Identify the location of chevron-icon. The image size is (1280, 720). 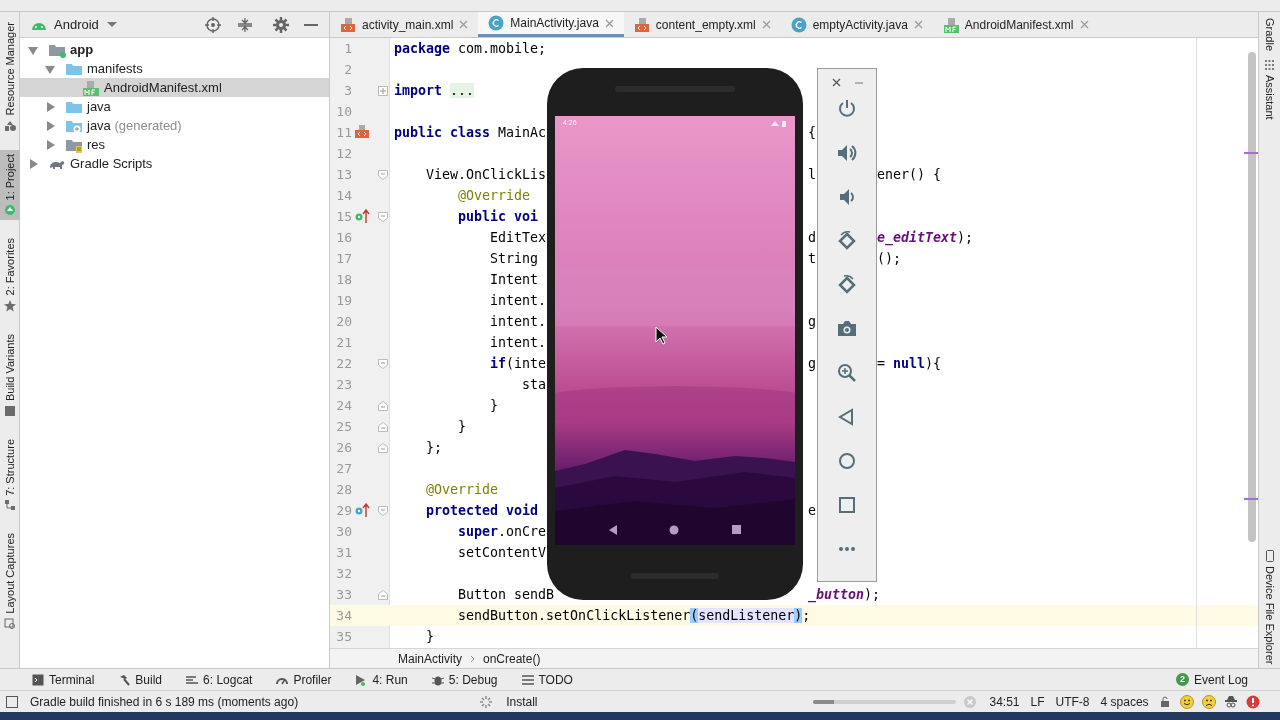
(472, 658).